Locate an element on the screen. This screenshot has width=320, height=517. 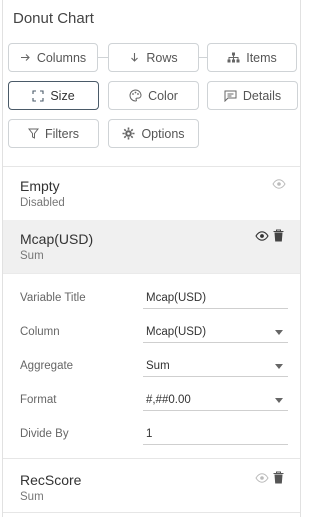
tab-color-label: Color is located at coordinates (163, 95).